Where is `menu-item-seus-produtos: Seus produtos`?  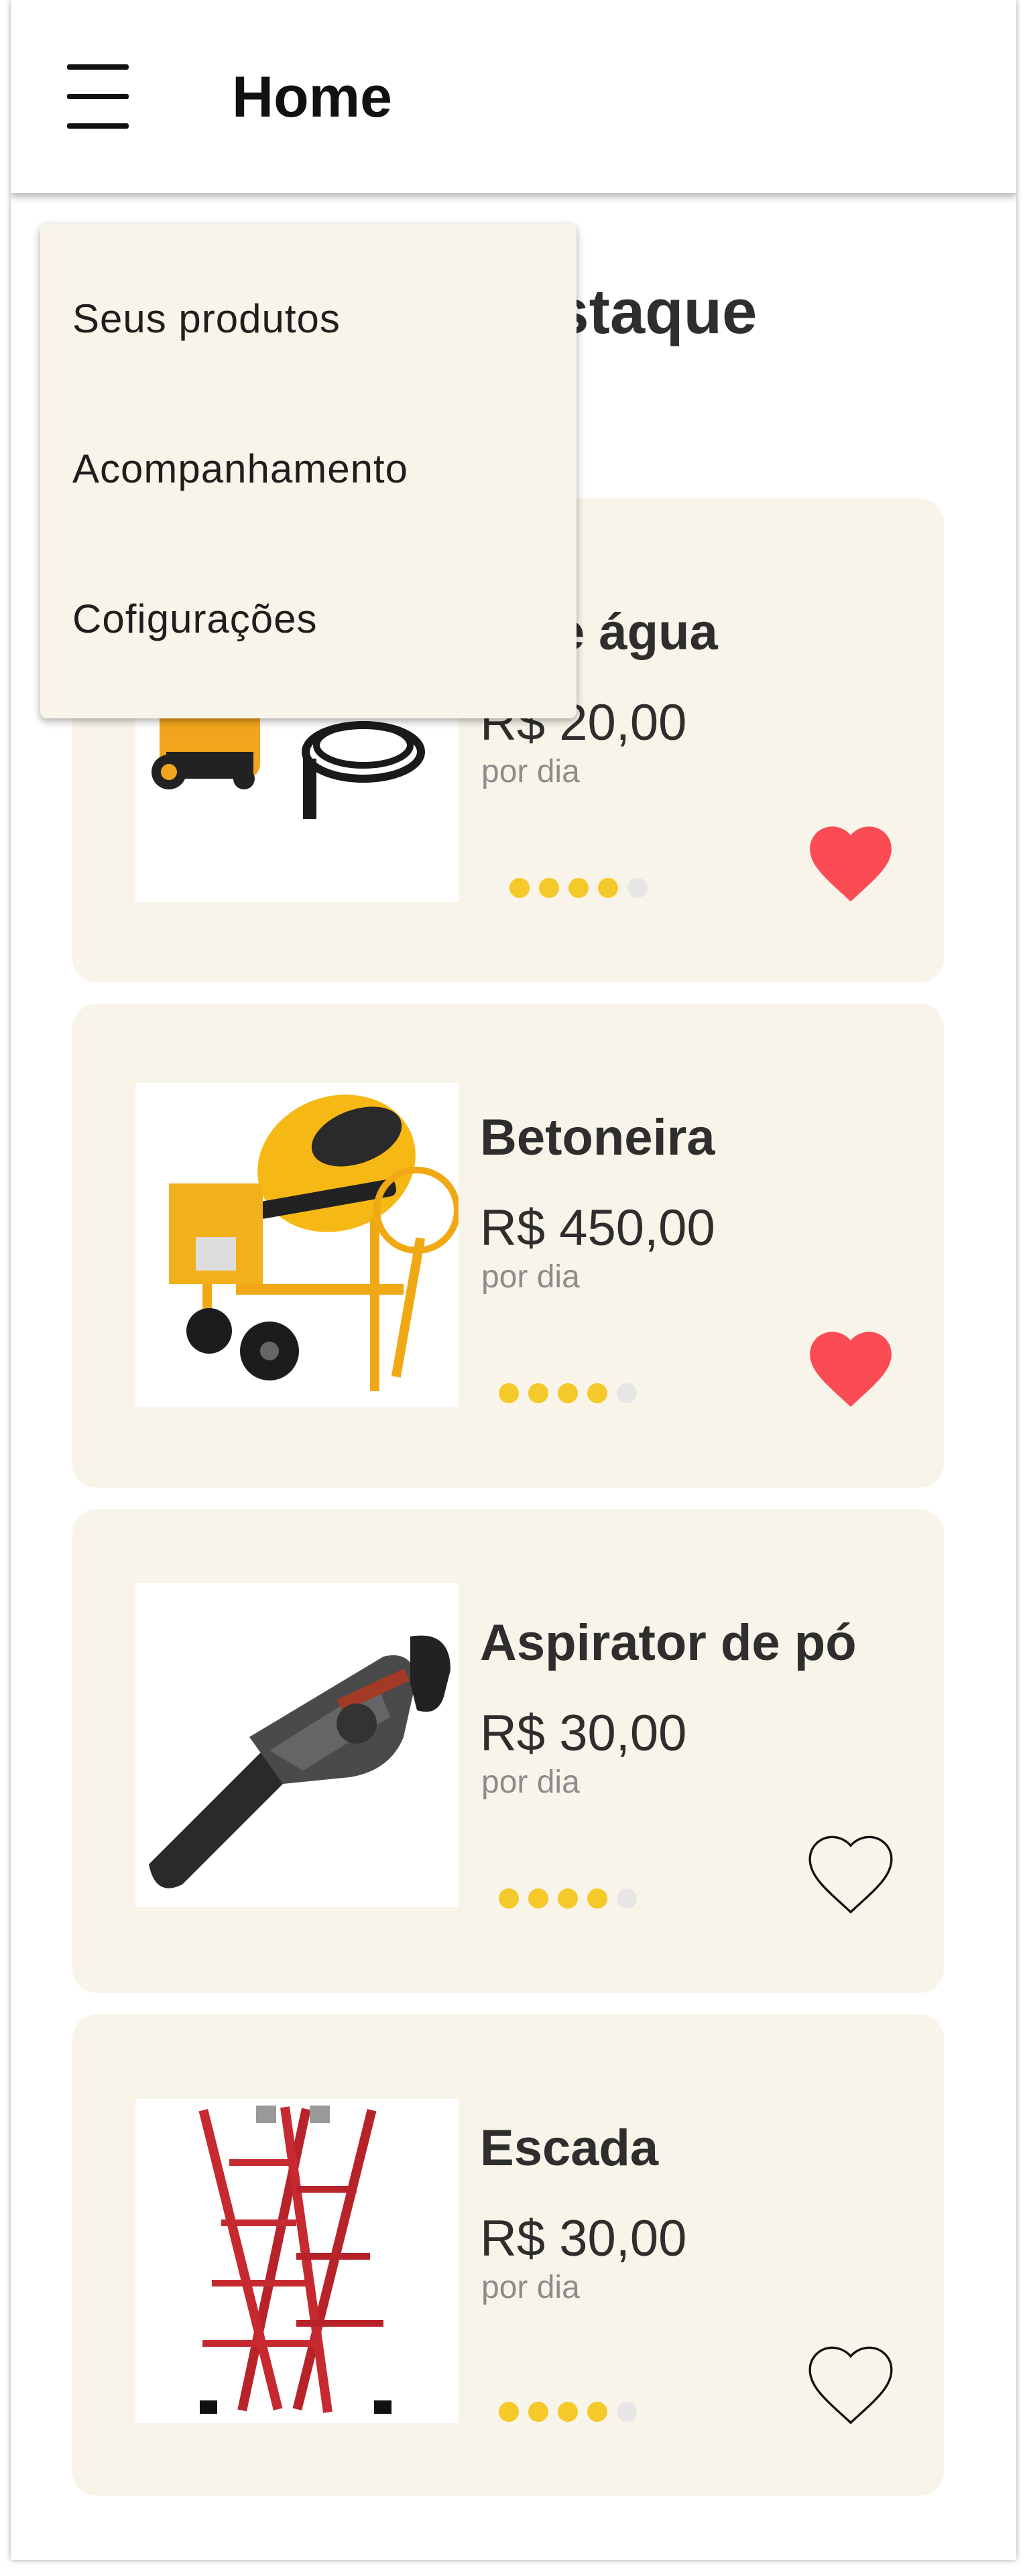
menu-item-seus-produtos: Seus produtos is located at coordinates (308, 319).